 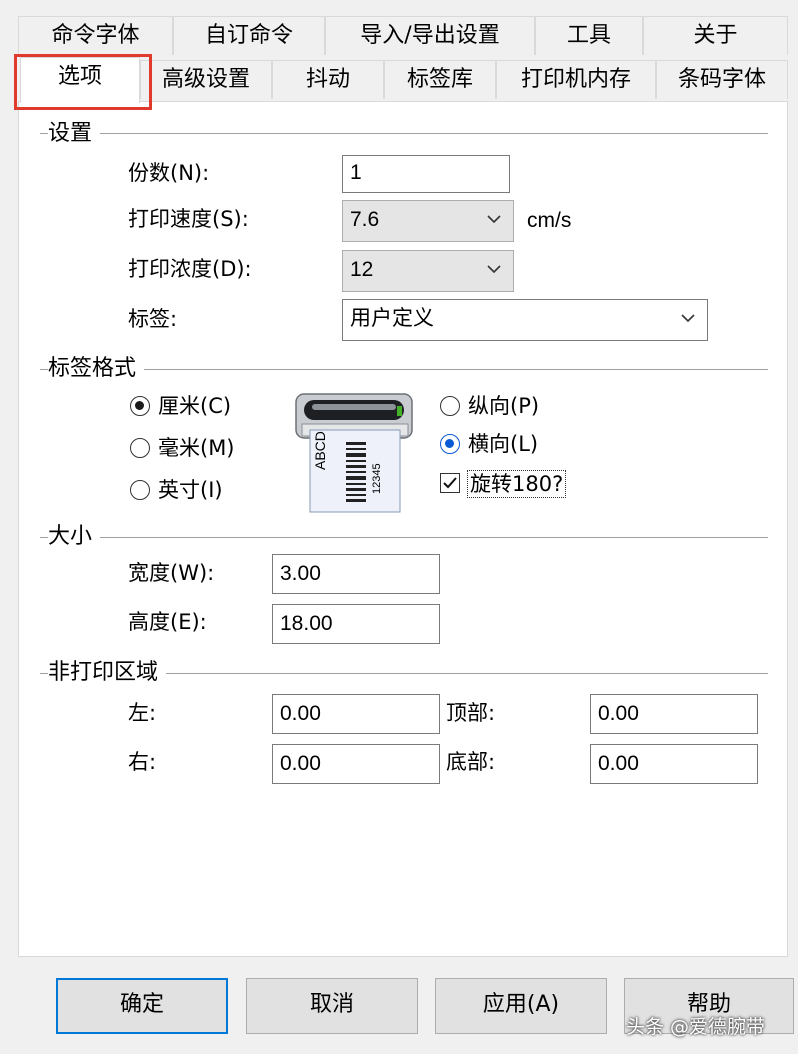 I want to click on bottom-margin-input: 0.00, so click(x=674, y=764).